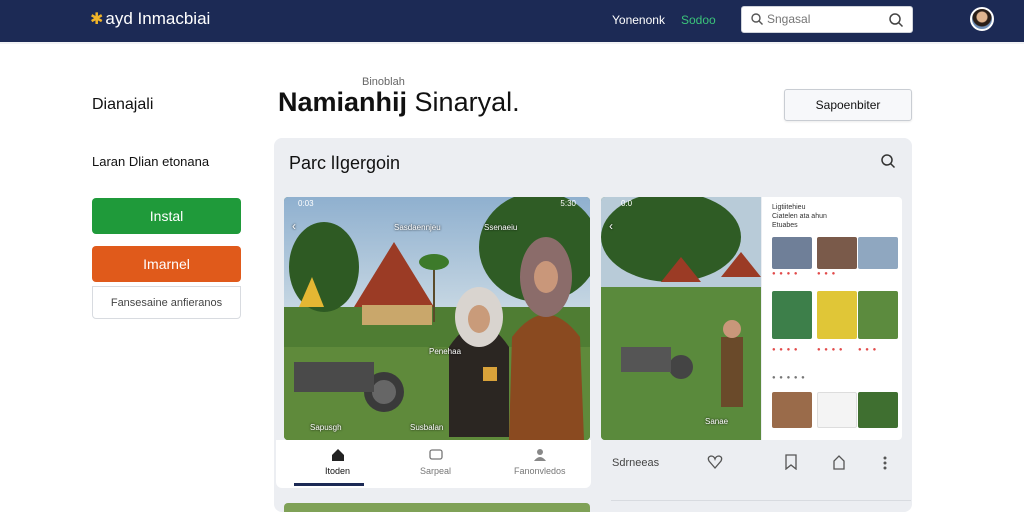 This screenshot has height=512, width=1024. Describe the element at coordinates (539, 455) in the screenshot. I see `person-icon` at that location.